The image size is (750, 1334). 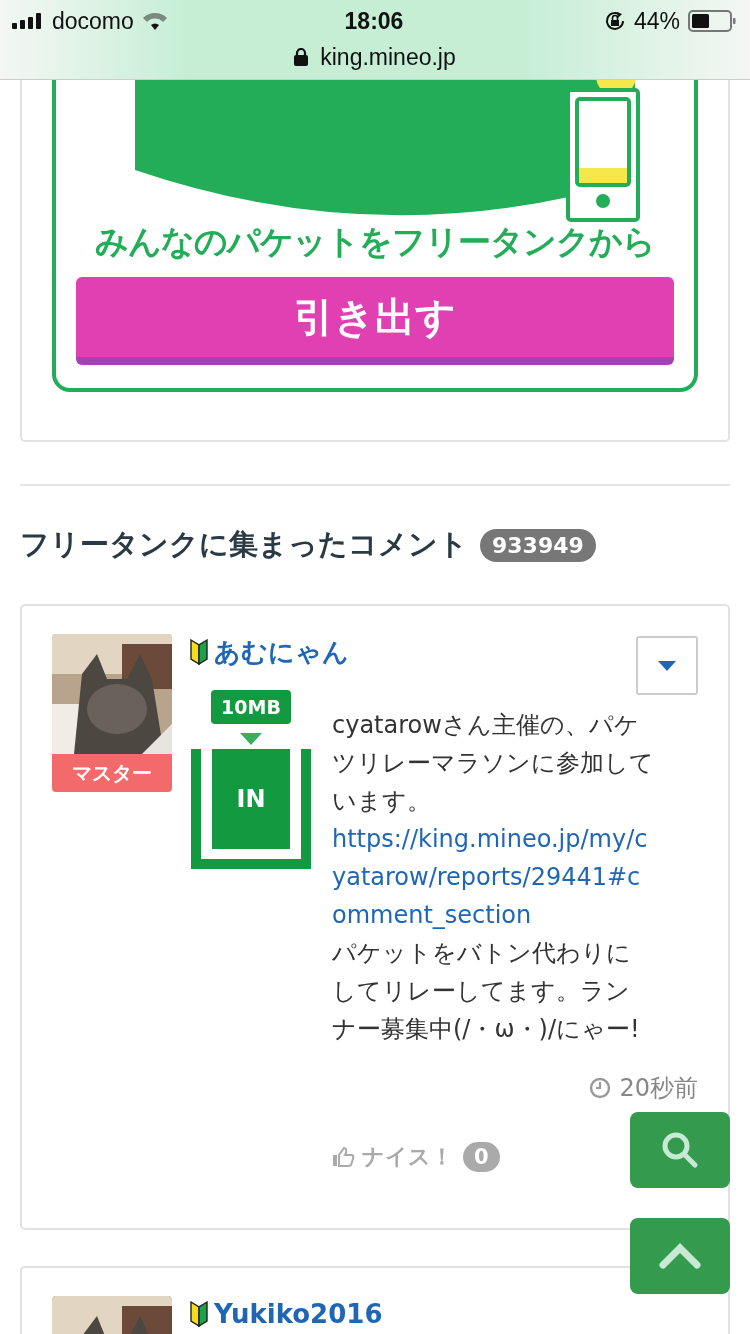 I want to click on chevron-up-icon, so click(x=680, y=1256).